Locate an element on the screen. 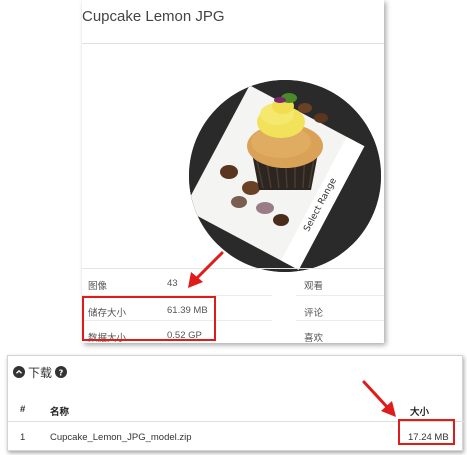 Image resolution: width=467 pixels, height=455 pixels. chevron-up-circle-icon is located at coordinates (19, 372).